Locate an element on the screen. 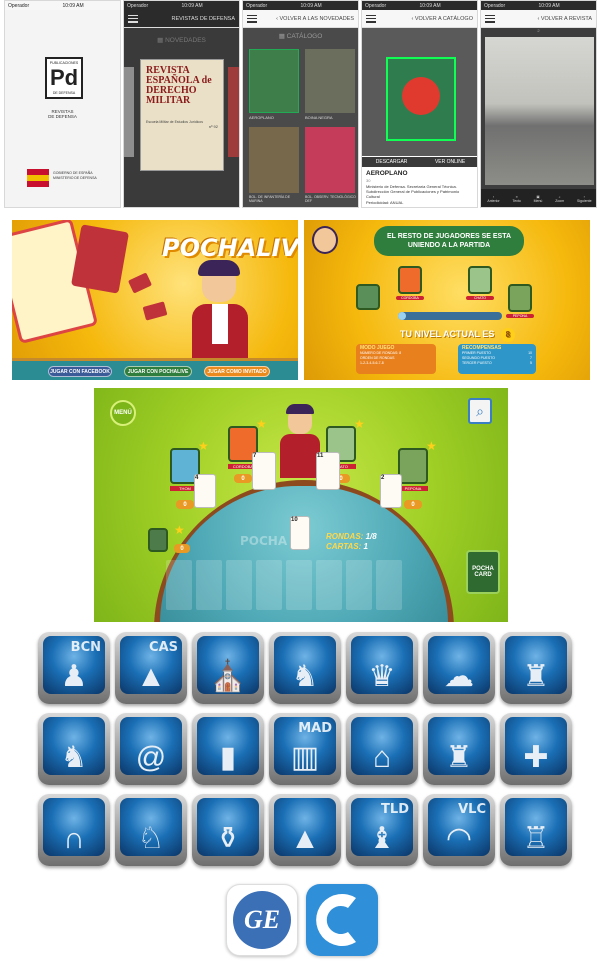  back-link: ‹ VOLVER A LAS NOVEDADES is located at coordinates (315, 19).